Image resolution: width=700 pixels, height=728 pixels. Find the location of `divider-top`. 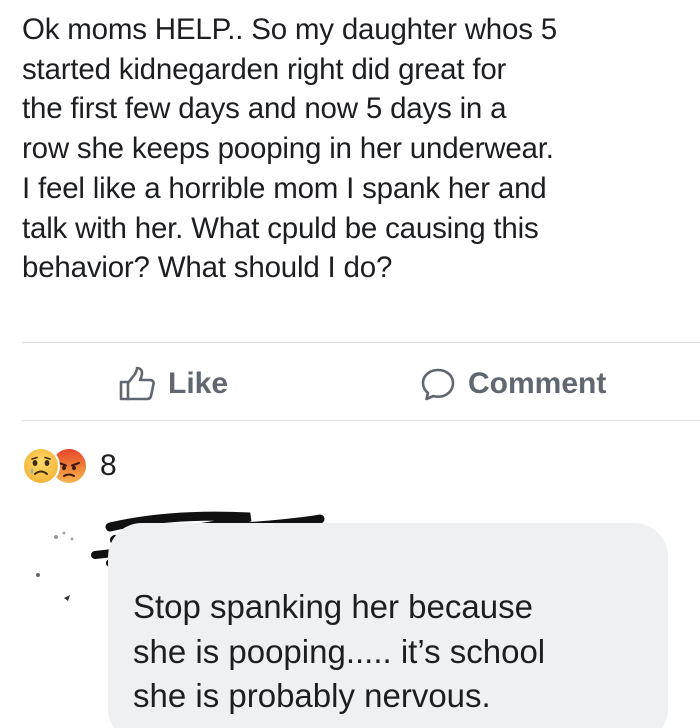

divider-top is located at coordinates (361, 342).